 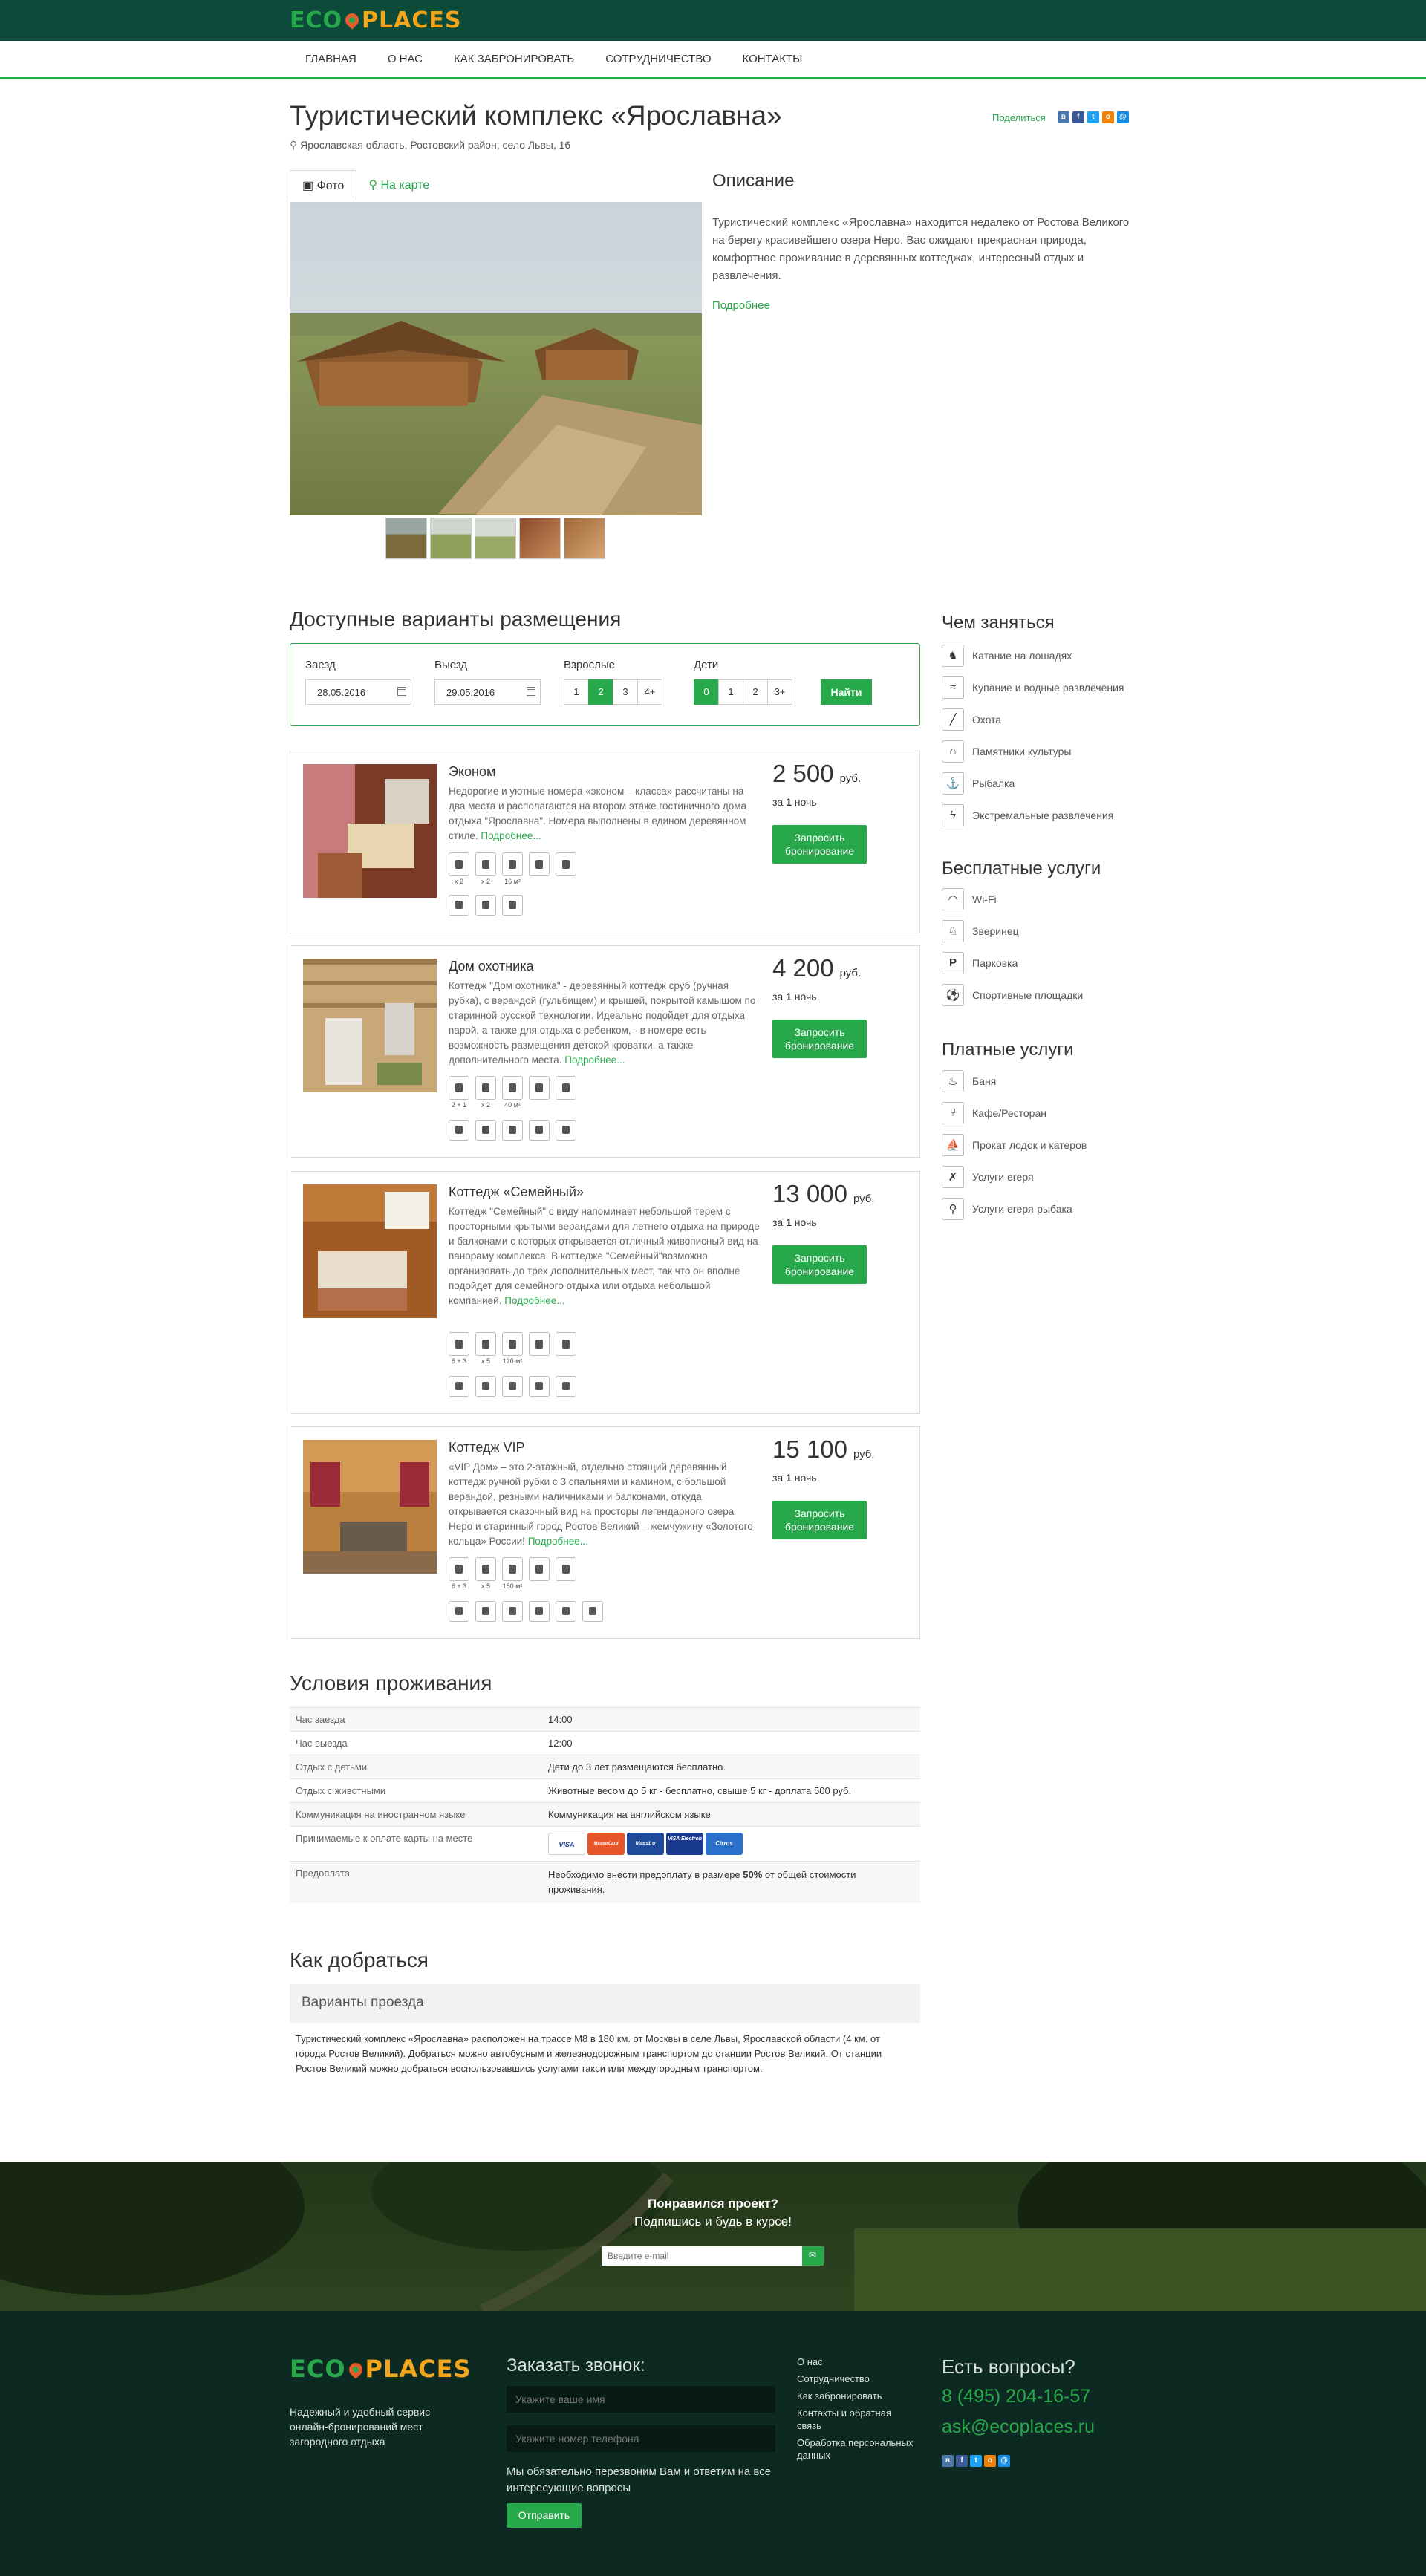 What do you see at coordinates (398, 185) in the screenshot?
I see `tab-map: ⚲ На карте` at bounding box center [398, 185].